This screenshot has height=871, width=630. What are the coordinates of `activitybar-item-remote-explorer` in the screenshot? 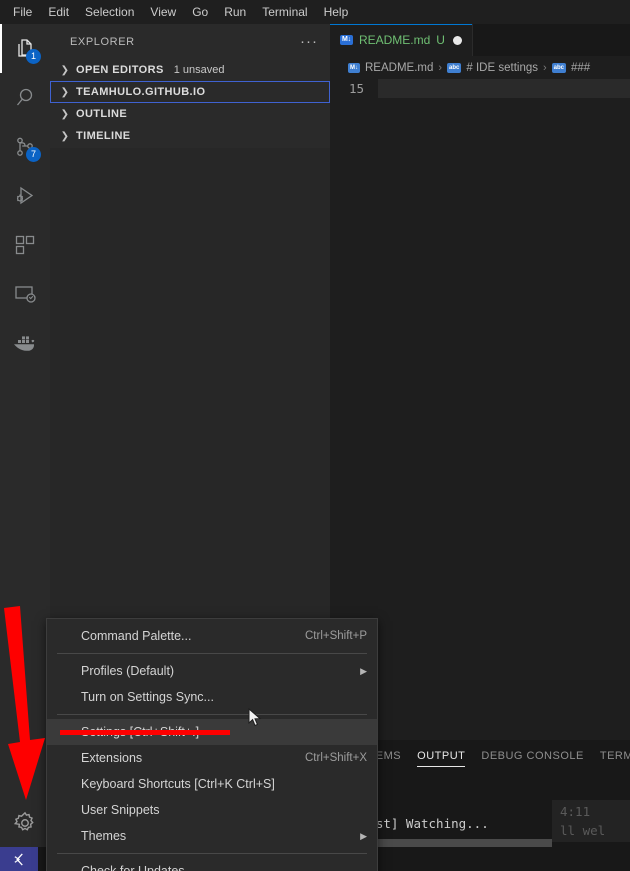 It's located at (25, 293).